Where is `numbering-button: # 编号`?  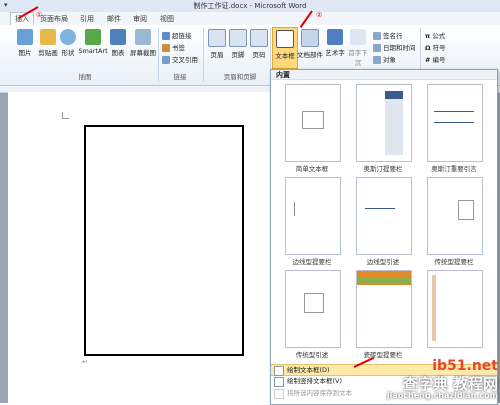
numbering-button: # 编号 is located at coordinates (435, 59).